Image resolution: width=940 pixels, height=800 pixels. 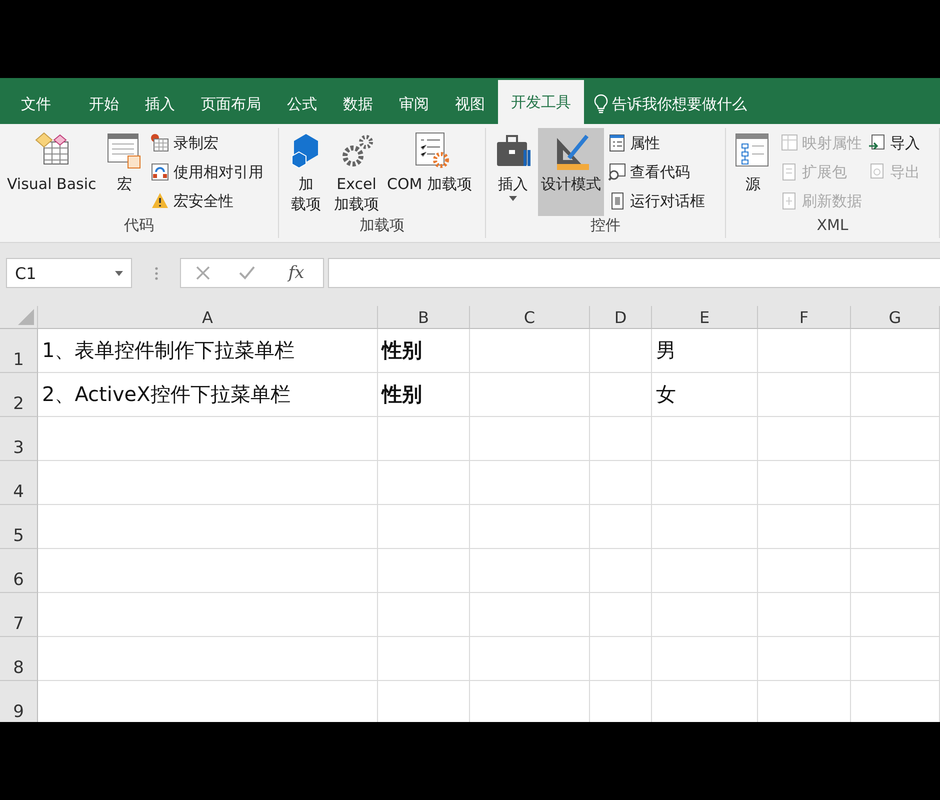 What do you see at coordinates (160, 104) in the screenshot?
I see `ribbon-tab: 插入` at bounding box center [160, 104].